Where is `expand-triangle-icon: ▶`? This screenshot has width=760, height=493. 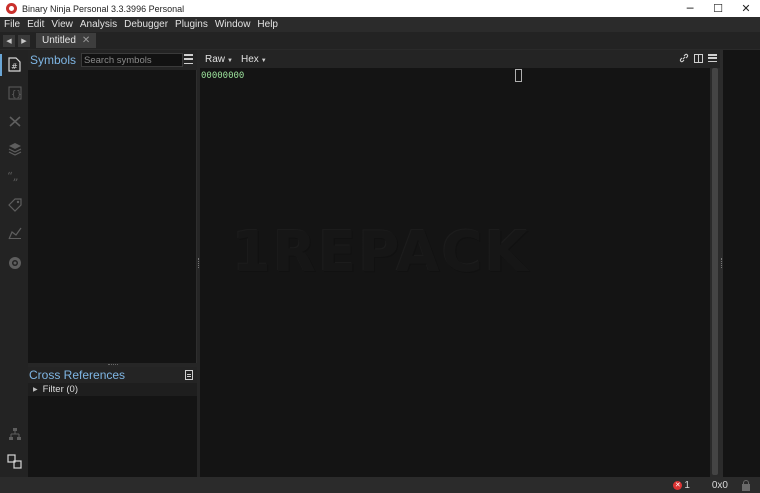 expand-triangle-icon: ▶ is located at coordinates (35, 389).